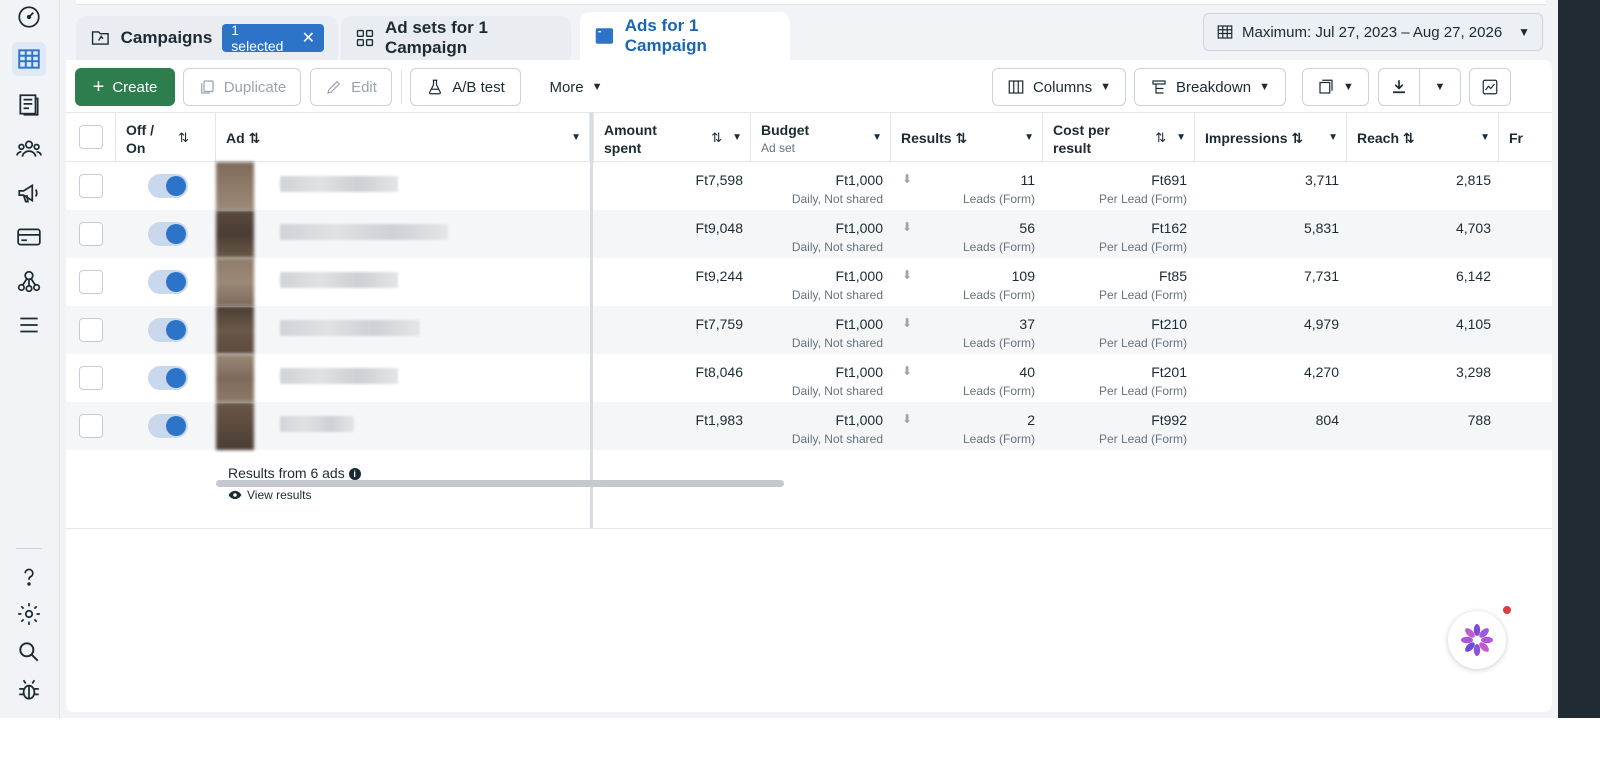 This screenshot has height=777, width=1600. What do you see at coordinates (242, 87) in the screenshot?
I see `duplicate-button: Duplicate` at bounding box center [242, 87].